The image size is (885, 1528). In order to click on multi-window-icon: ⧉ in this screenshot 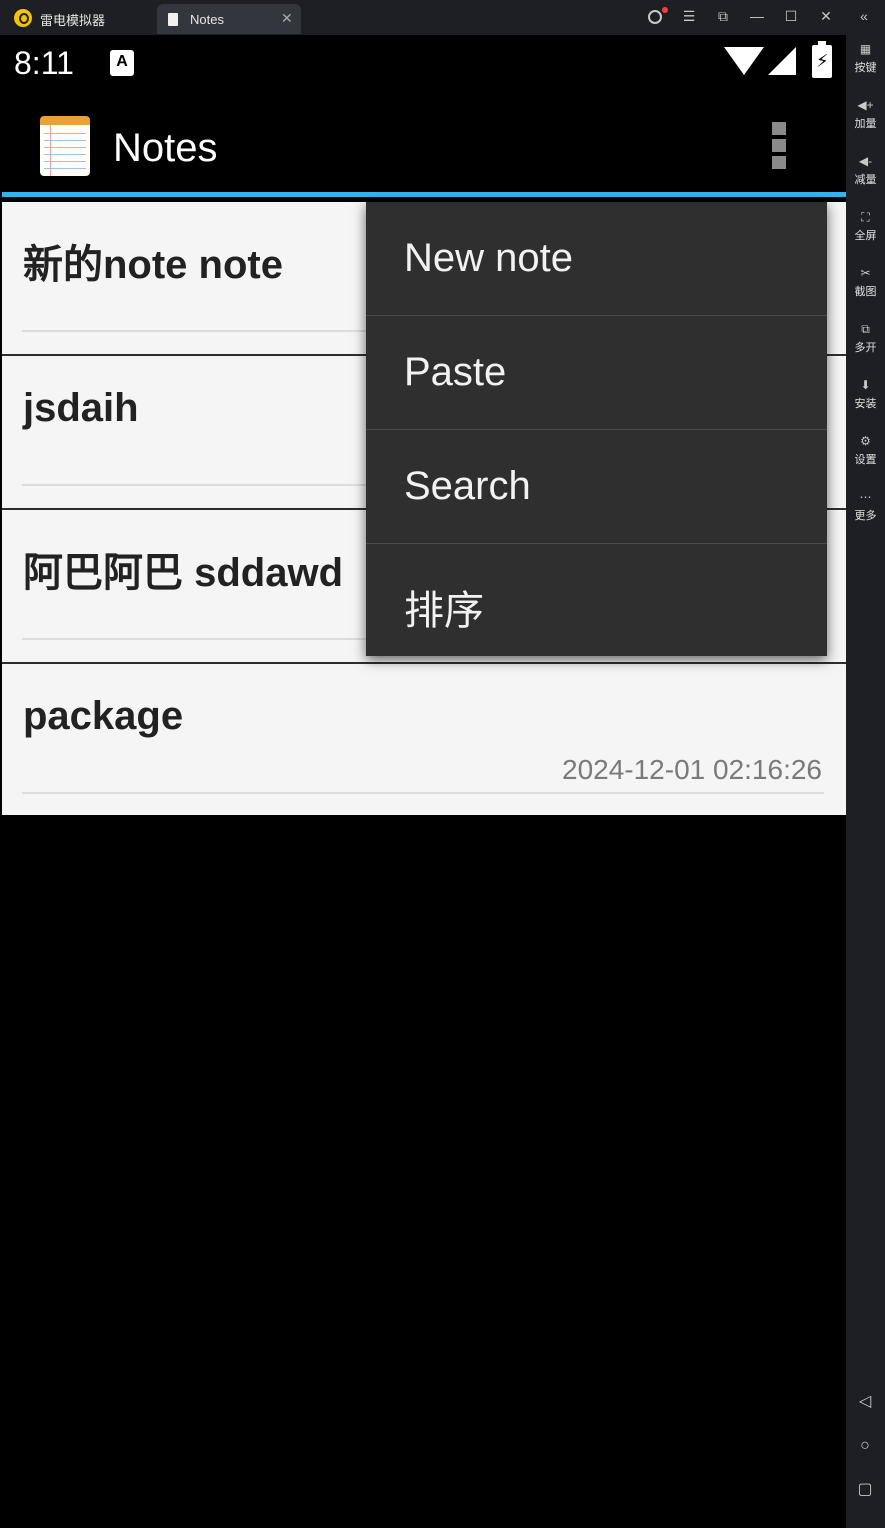, I will do `click(723, 16)`.